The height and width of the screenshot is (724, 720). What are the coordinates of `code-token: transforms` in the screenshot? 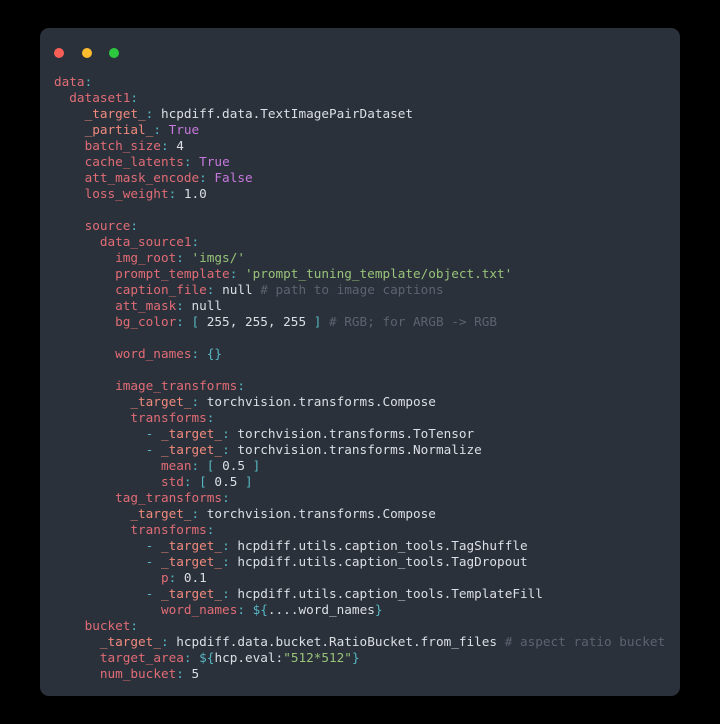 It's located at (168, 529).